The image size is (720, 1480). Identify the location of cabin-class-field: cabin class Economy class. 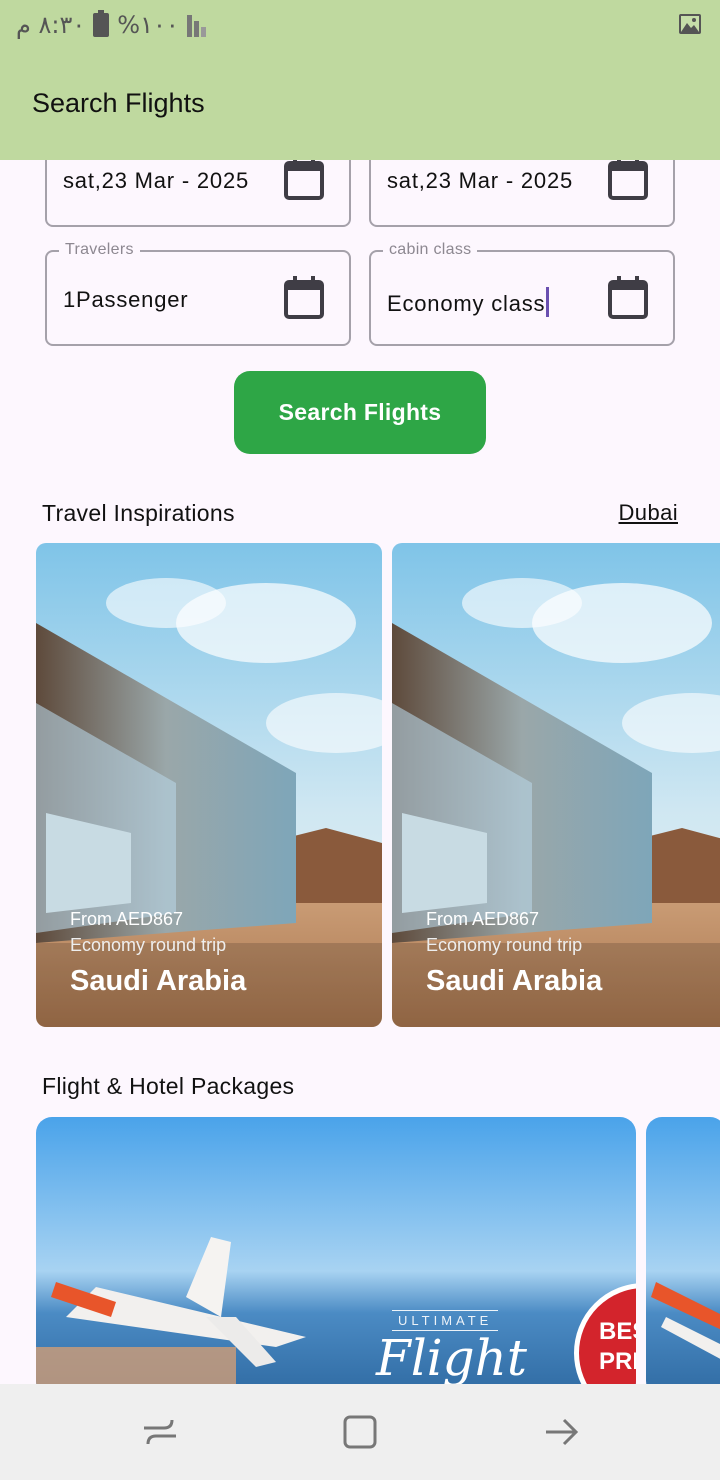
(522, 293).